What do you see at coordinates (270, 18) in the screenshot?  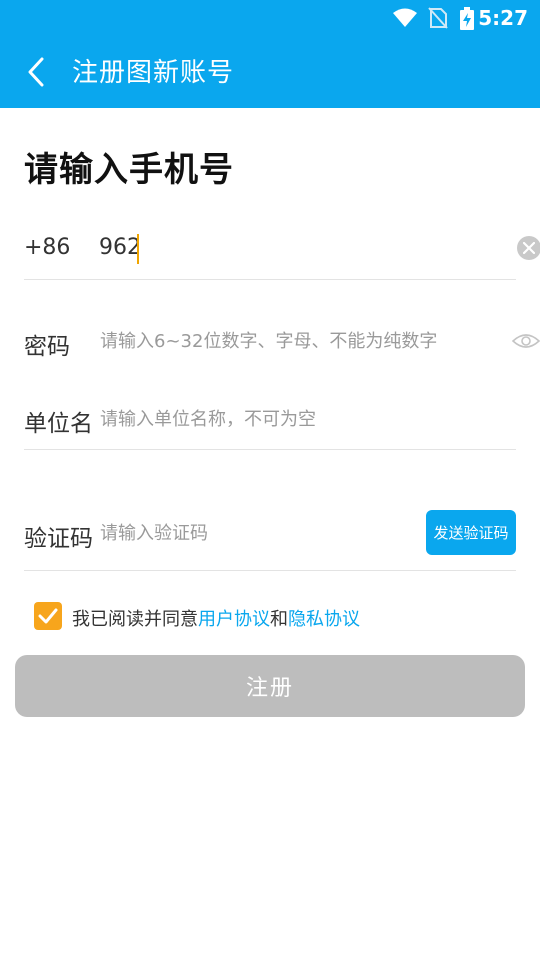 I see `status-bar: 5:27` at bounding box center [270, 18].